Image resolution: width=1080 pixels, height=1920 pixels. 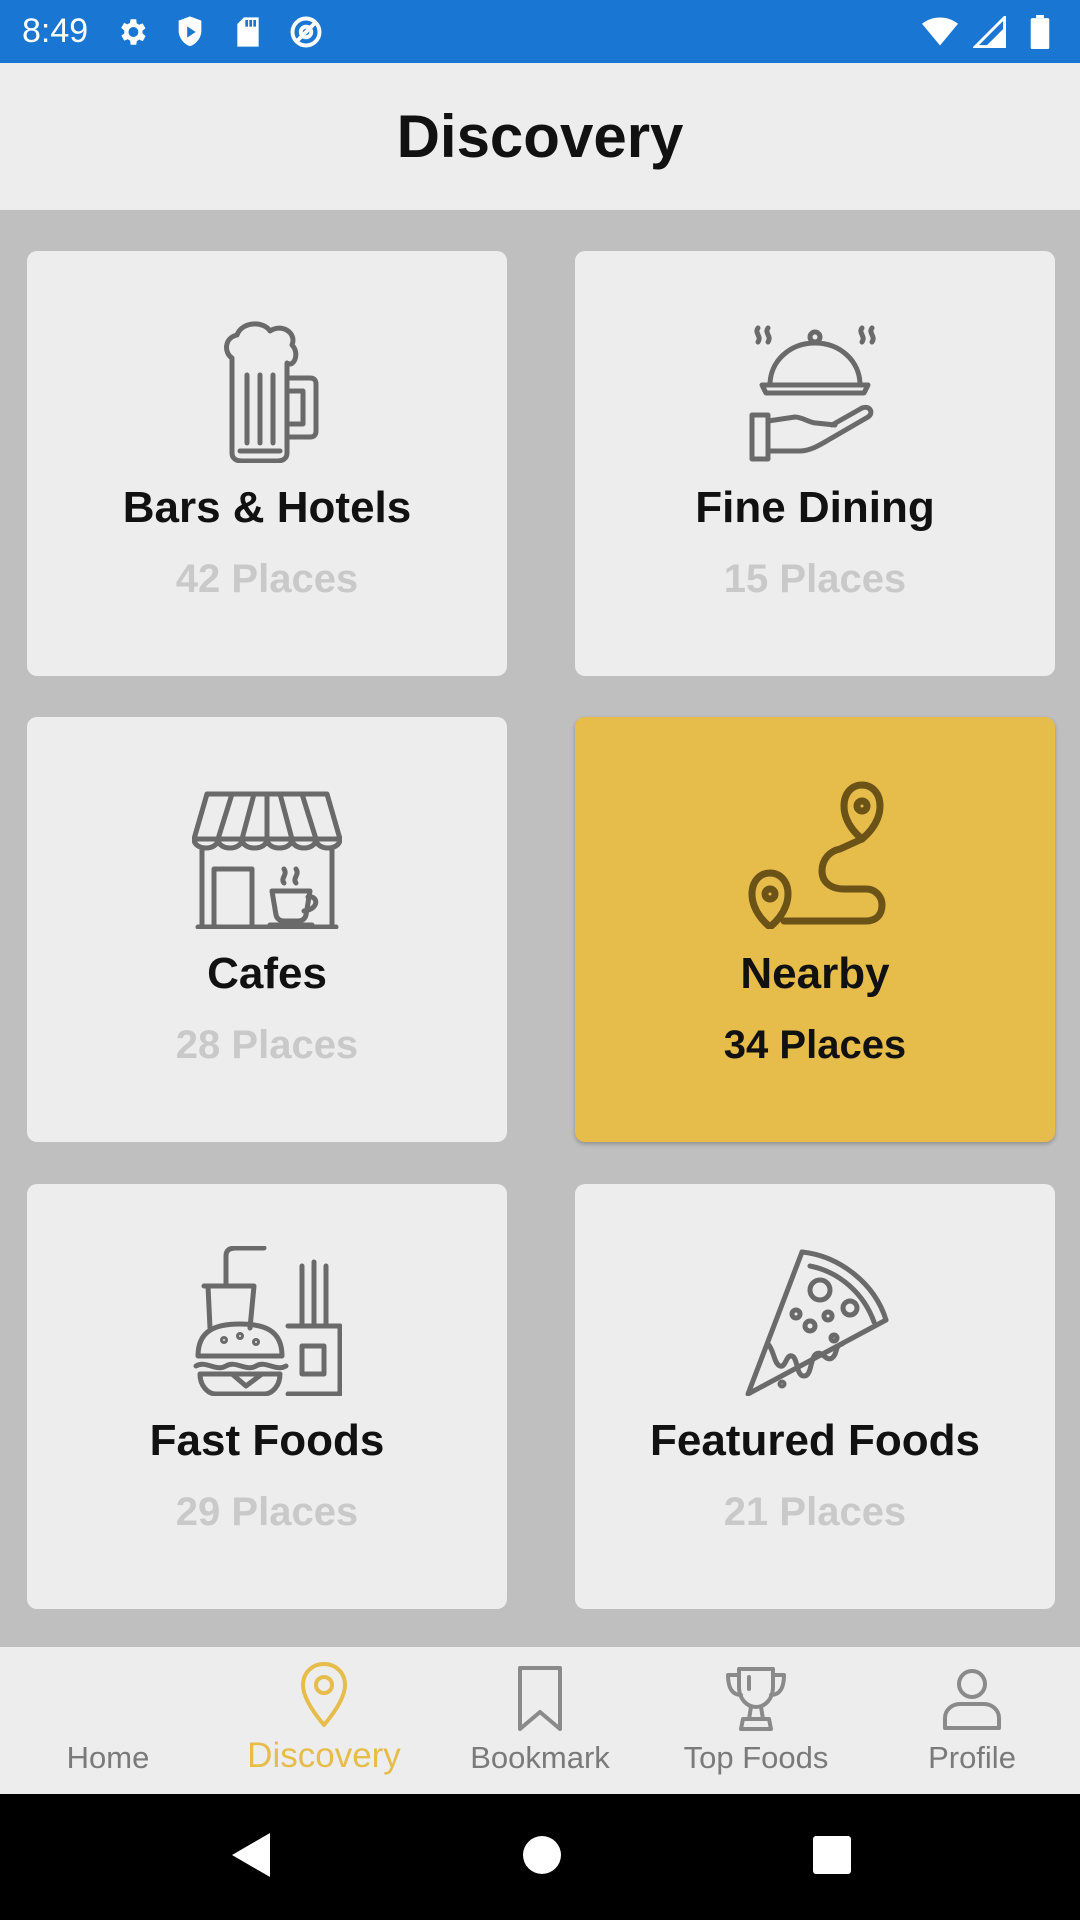 I want to click on nav-top-foods: Top Foods, so click(x=756, y=1720).